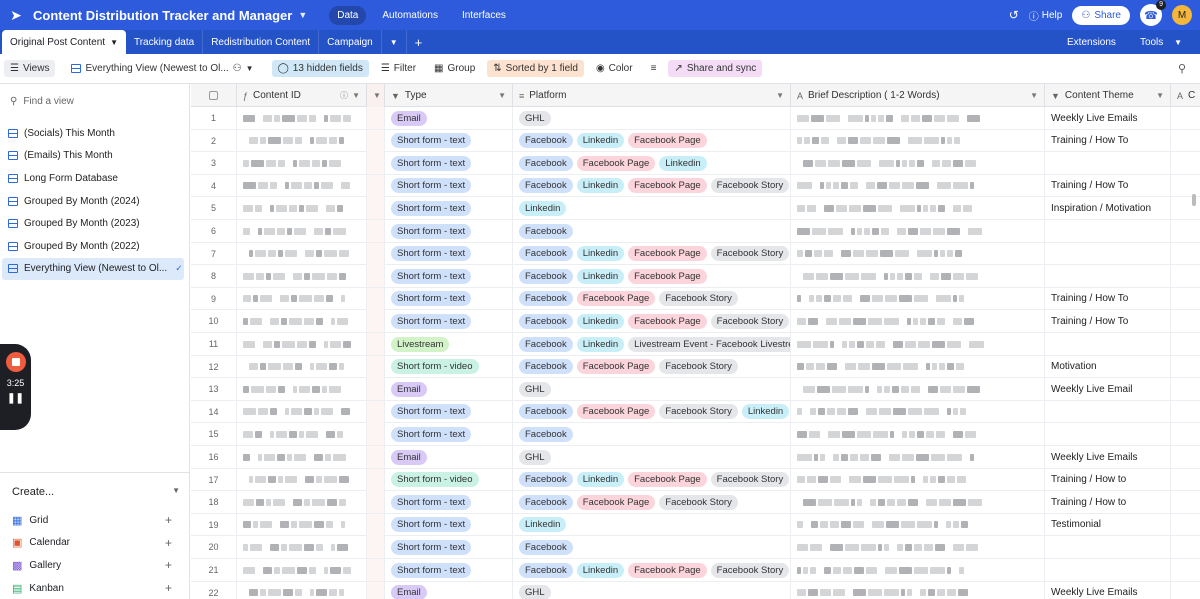 This screenshot has height=599, width=1200. What do you see at coordinates (214, 590) in the screenshot?
I see `row-number: 22` at bounding box center [214, 590].